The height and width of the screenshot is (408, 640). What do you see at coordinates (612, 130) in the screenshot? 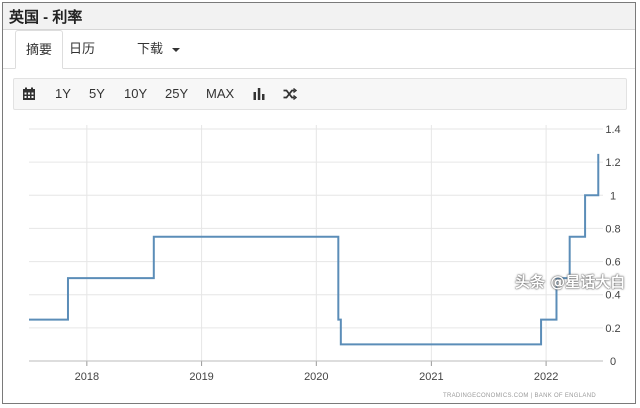
I see `y-tick-label: 1.4` at bounding box center [612, 130].